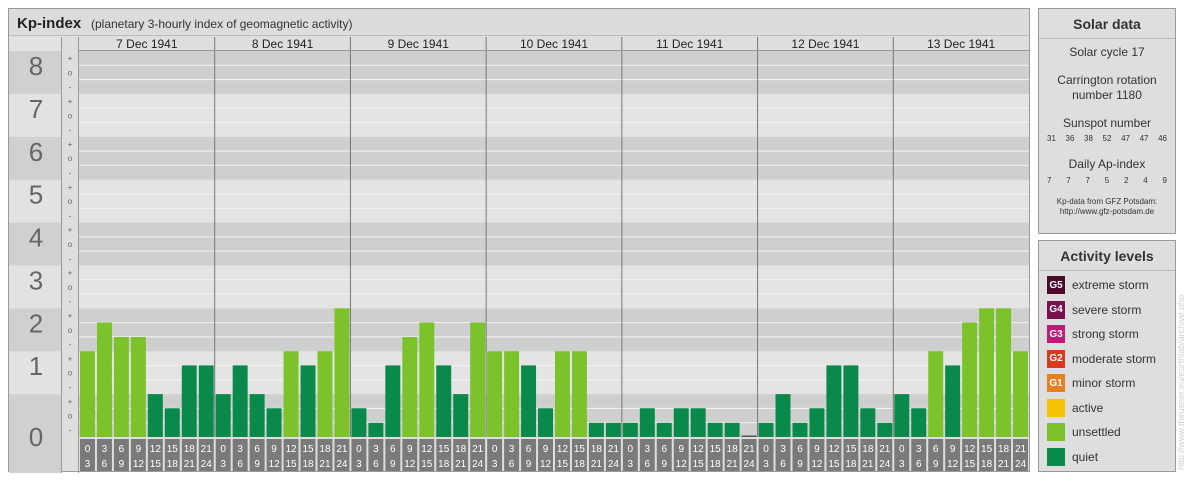 This screenshot has width=1184, height=480. Describe the element at coordinates (36, 109) in the screenshot. I see `kp-axis-label: 7` at that location.